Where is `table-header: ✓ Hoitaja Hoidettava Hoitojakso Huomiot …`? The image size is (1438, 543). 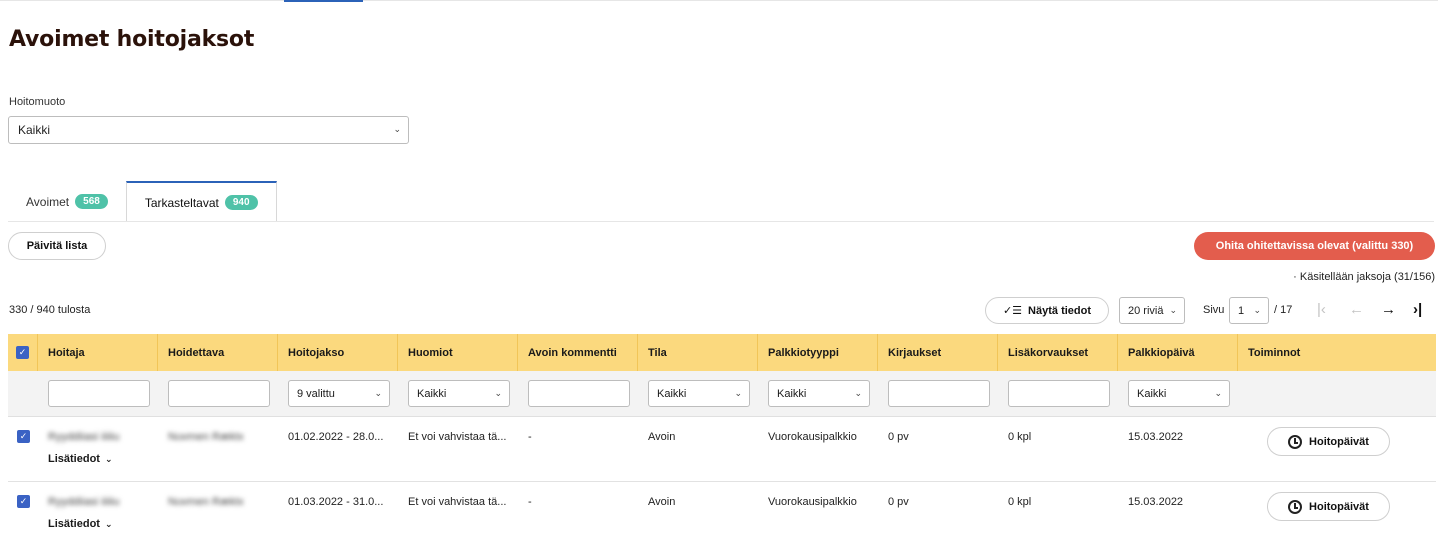 table-header: ✓ Hoitaja Hoidettava Hoitojakso Huomiot … is located at coordinates (722, 352).